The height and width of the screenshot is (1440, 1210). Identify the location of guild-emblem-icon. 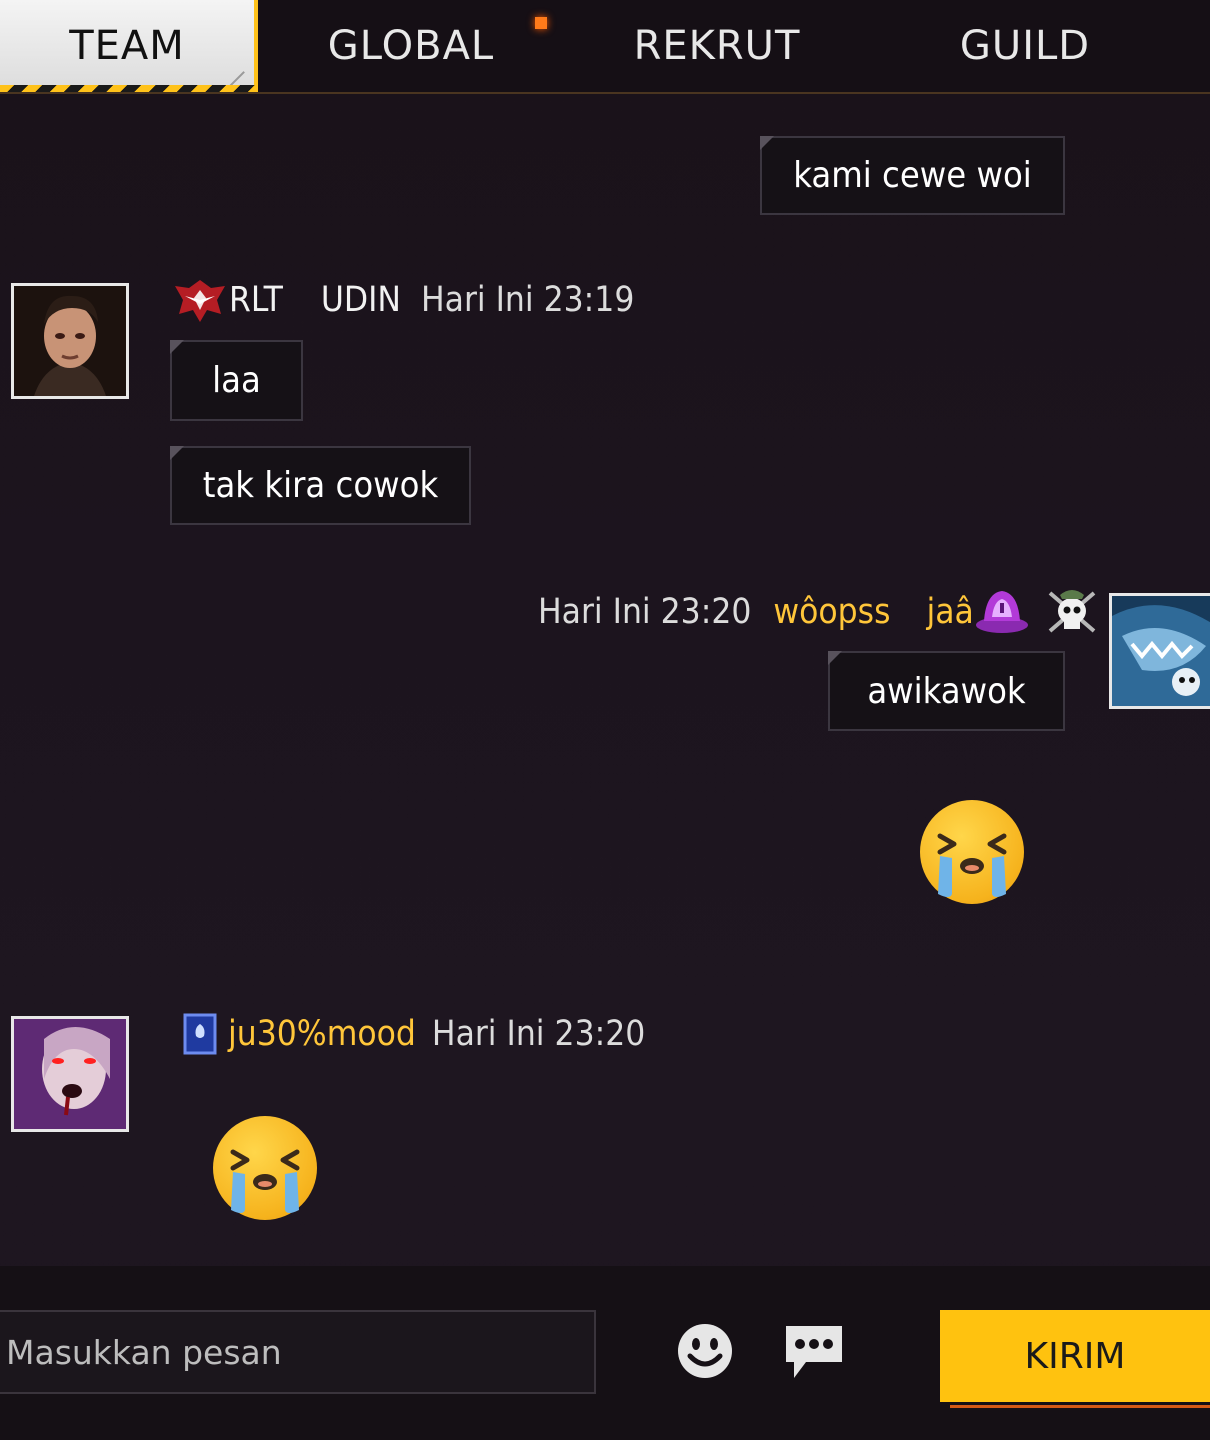
(200, 301).